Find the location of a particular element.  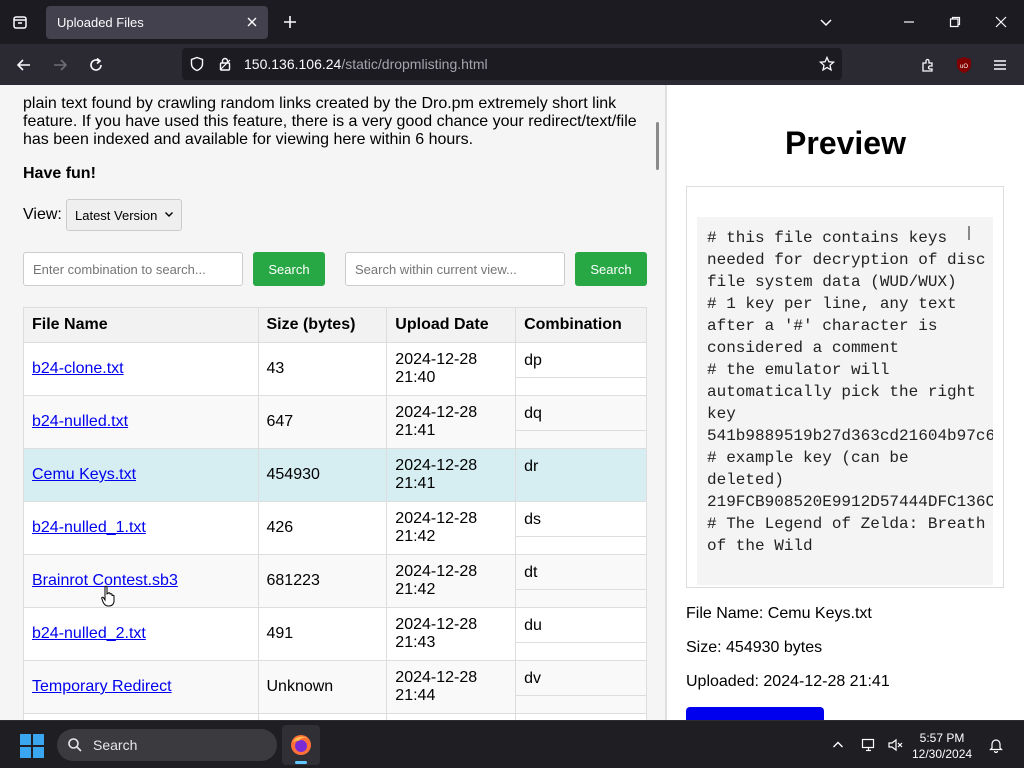

date-time: 21:42 is located at coordinates (415, 589).